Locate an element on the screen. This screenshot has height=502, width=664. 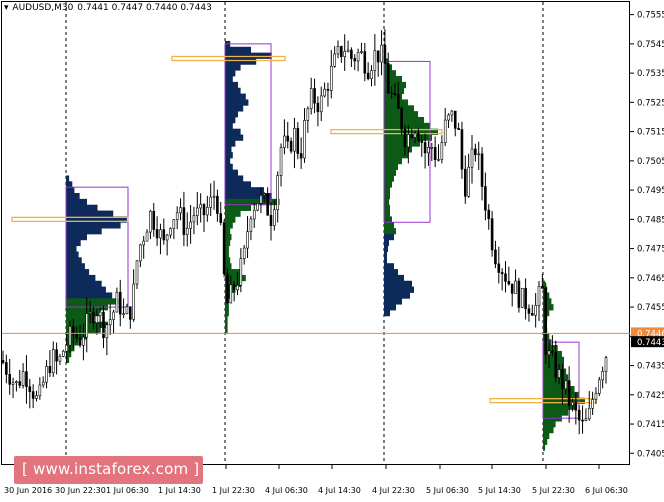
x-tick-label: 30 Jun 2016 is located at coordinates (28, 490).